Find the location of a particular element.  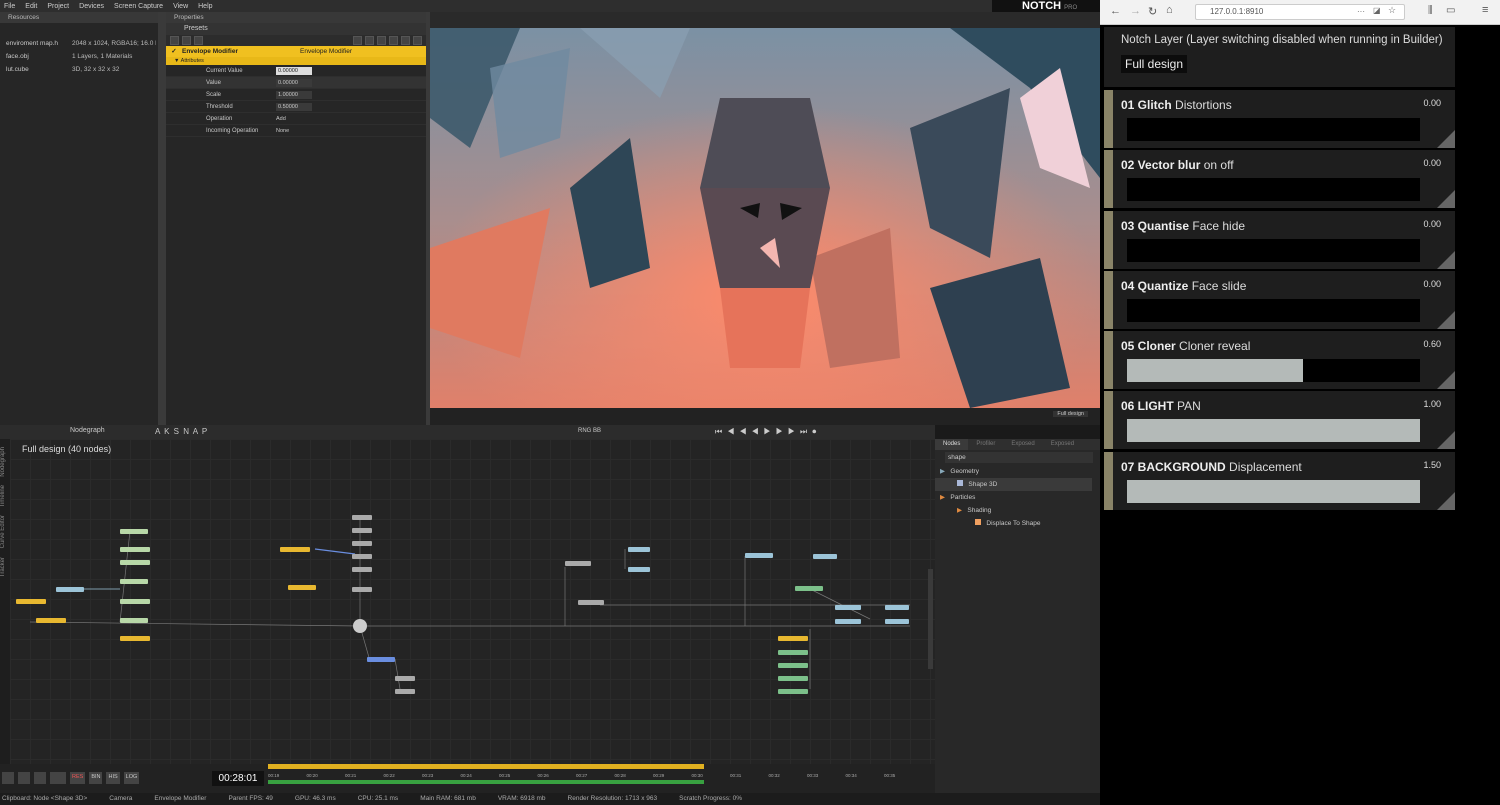

copy-icon is located at coordinates (357, 40).